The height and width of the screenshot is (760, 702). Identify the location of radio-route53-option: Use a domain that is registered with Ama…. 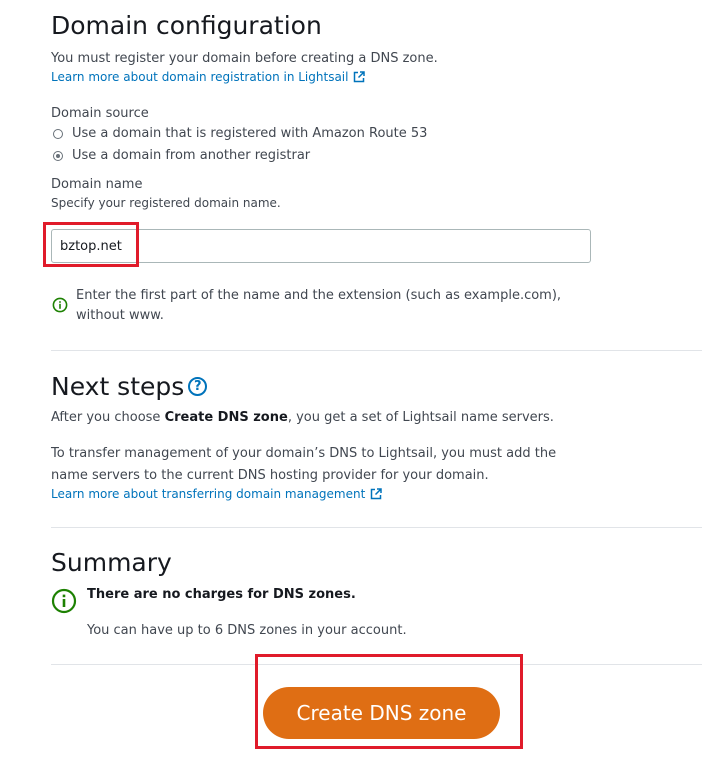
(240, 133).